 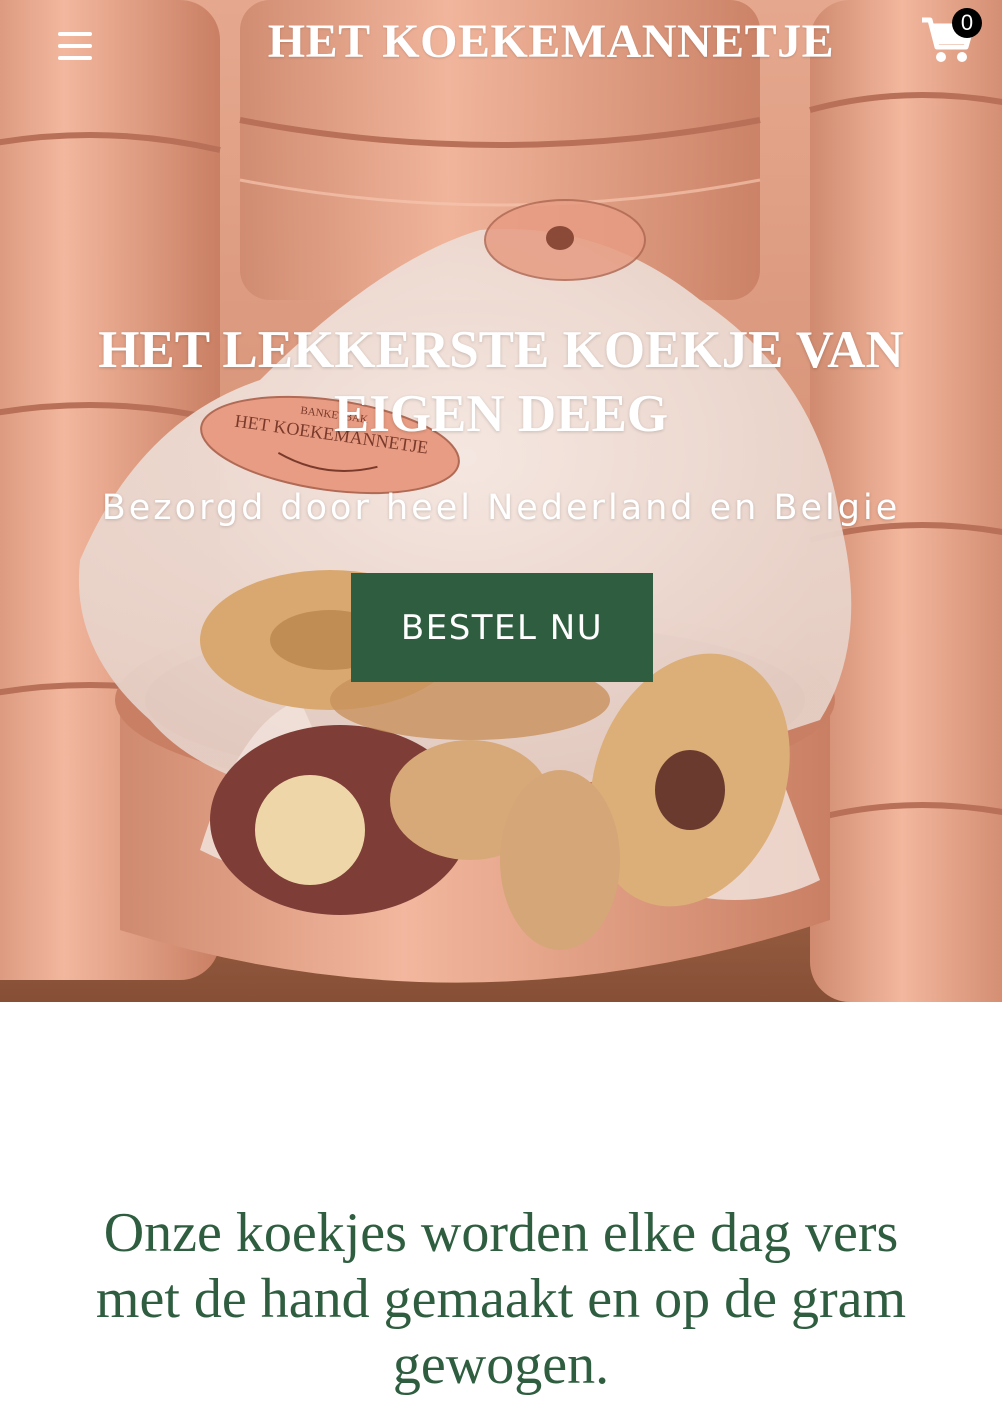 I want to click on hamburger-menu-icon, so click(x=75, y=46).